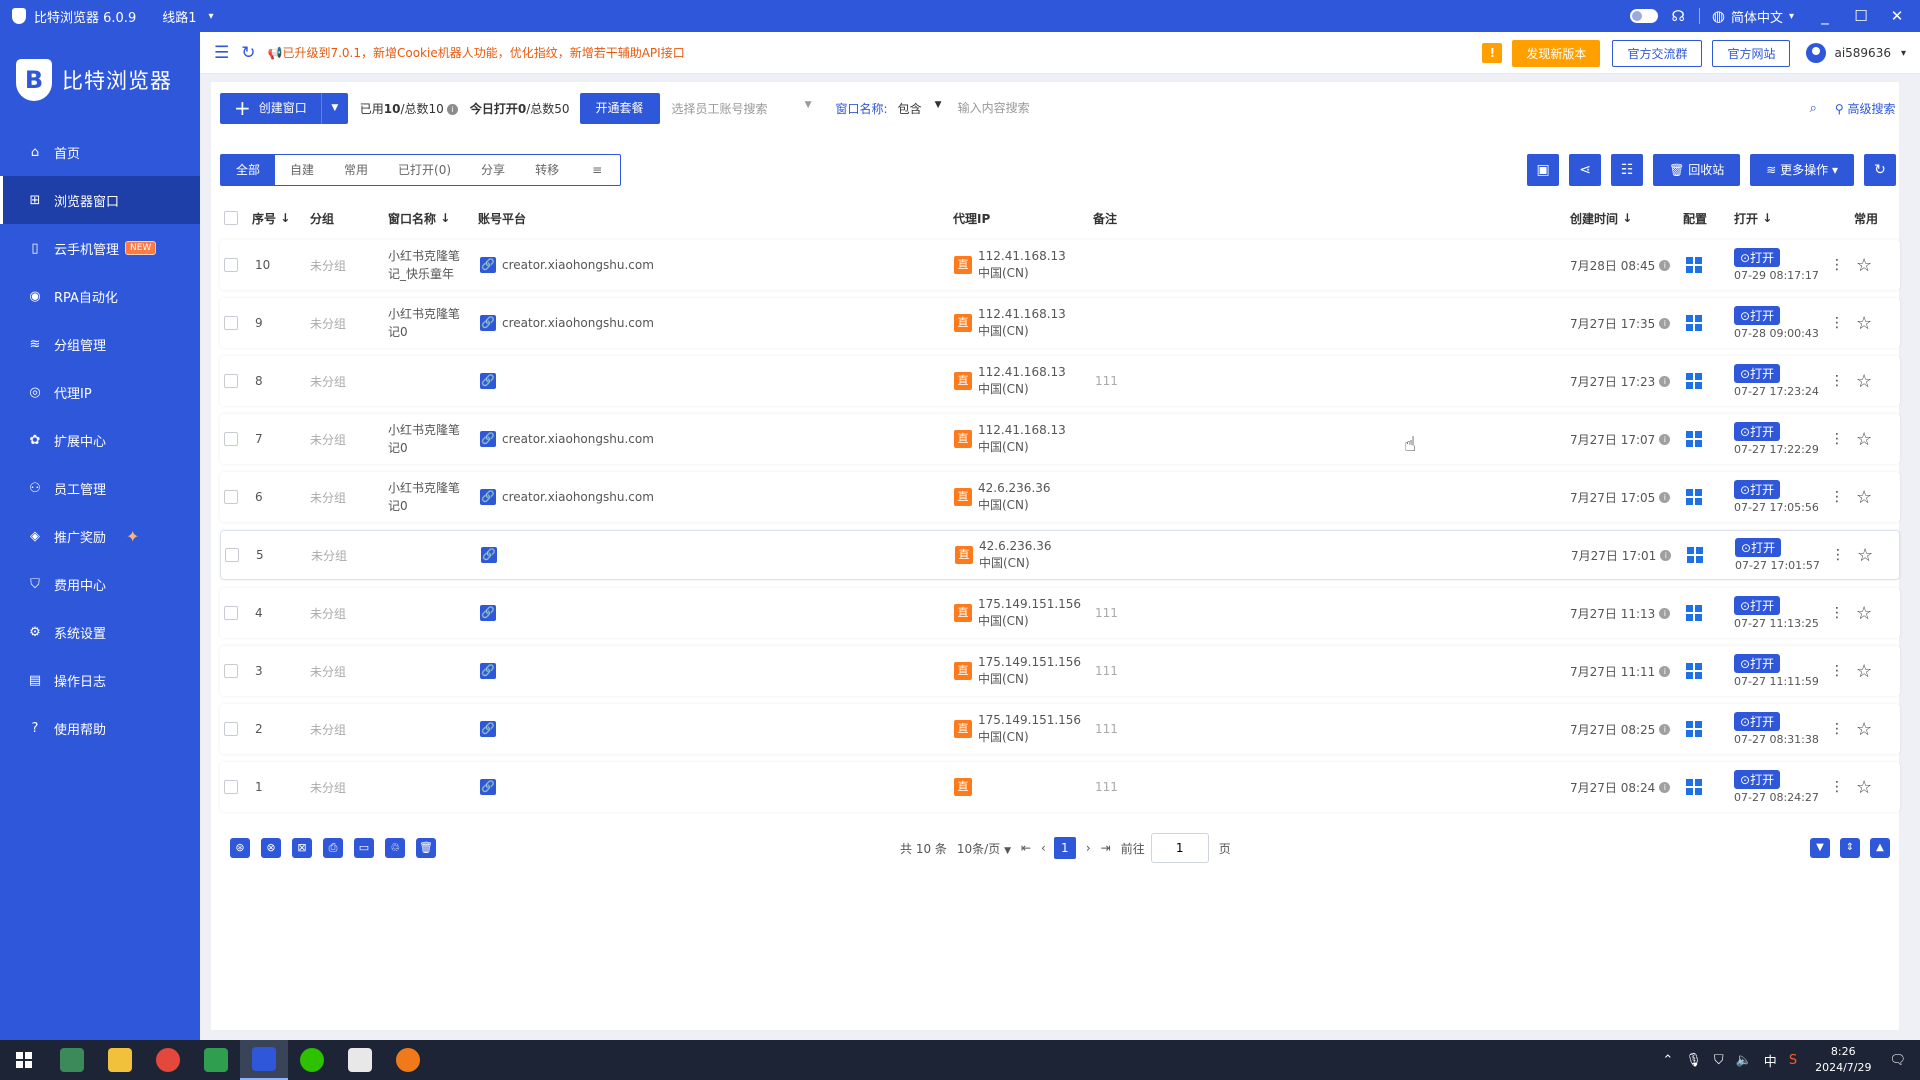 The image size is (1920, 1080). What do you see at coordinates (1693, 1060) in the screenshot?
I see `microphone-icon: 🎙` at bounding box center [1693, 1060].